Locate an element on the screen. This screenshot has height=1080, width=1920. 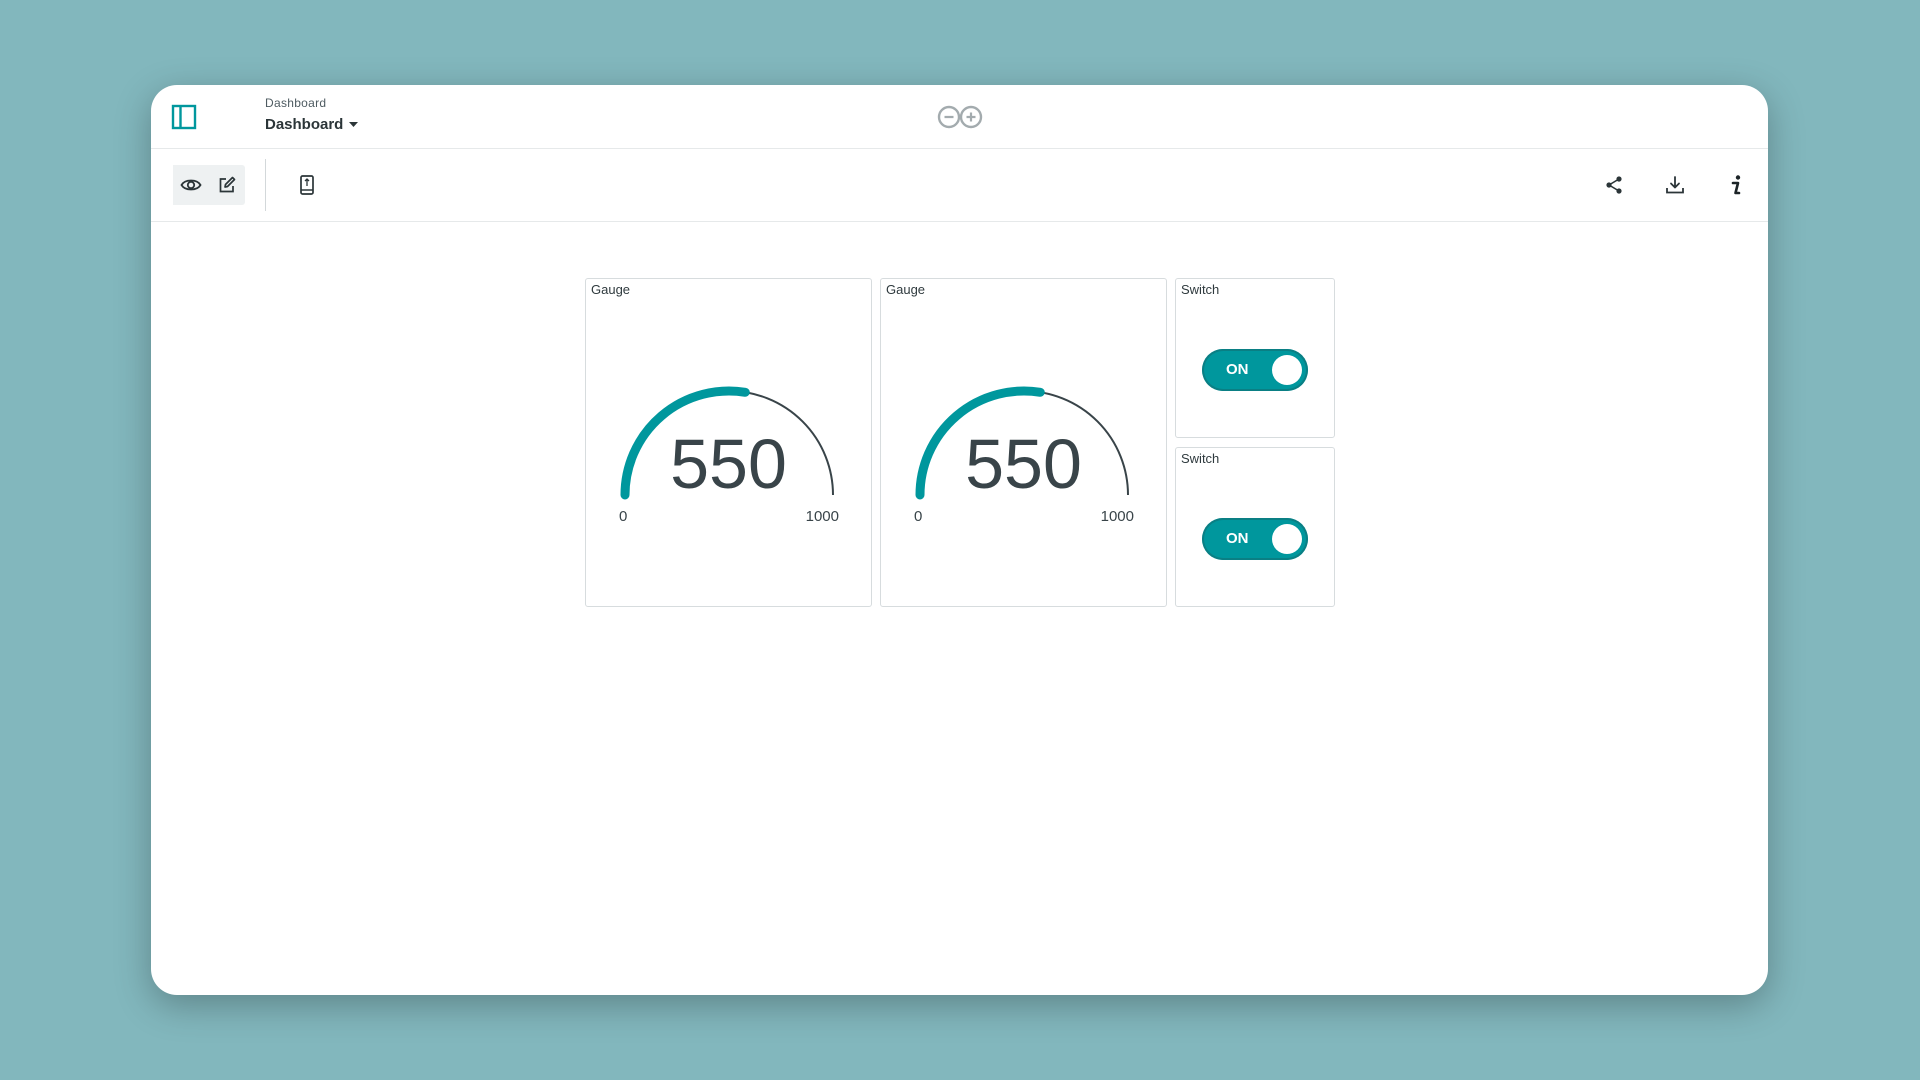
dashboard-title-dropdown: Dashboard is located at coordinates (312, 124).